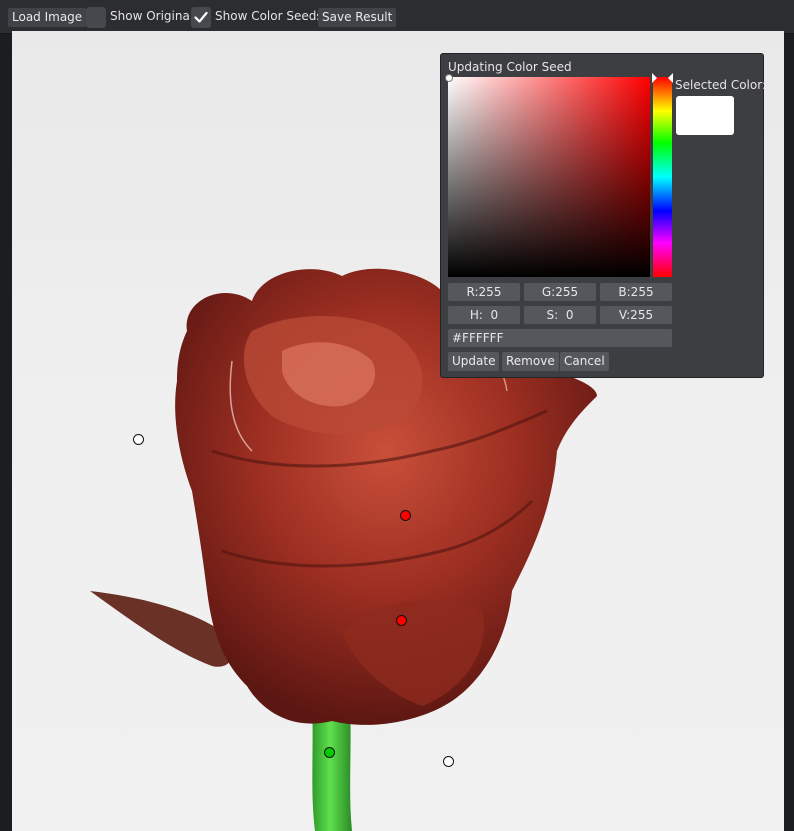  Describe the element at coordinates (530, 361) in the screenshot. I see `remove-button: Remove` at that location.